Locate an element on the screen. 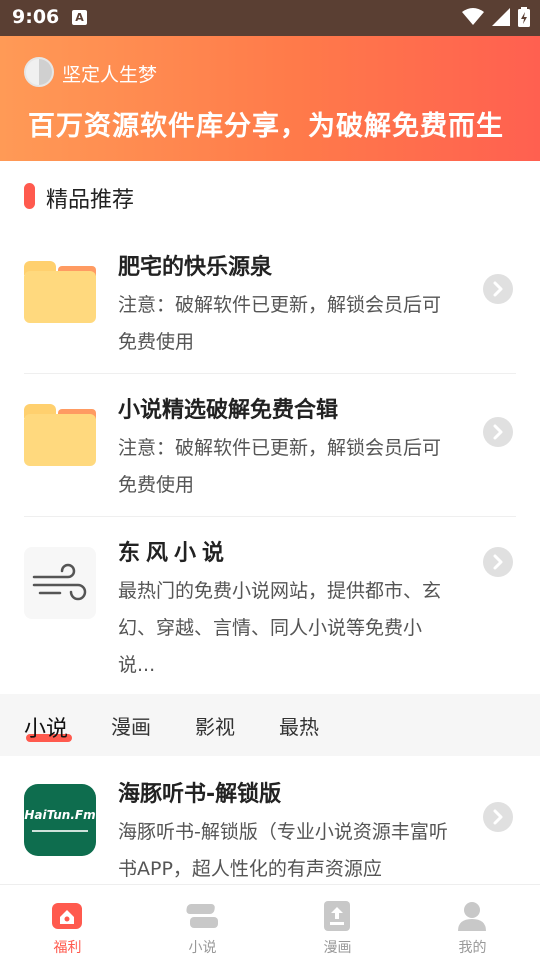 This screenshot has height=961, width=540. header-banner: 坚定人生梦 百万资源软件库分享，为破解免费而生 is located at coordinates (270, 98).